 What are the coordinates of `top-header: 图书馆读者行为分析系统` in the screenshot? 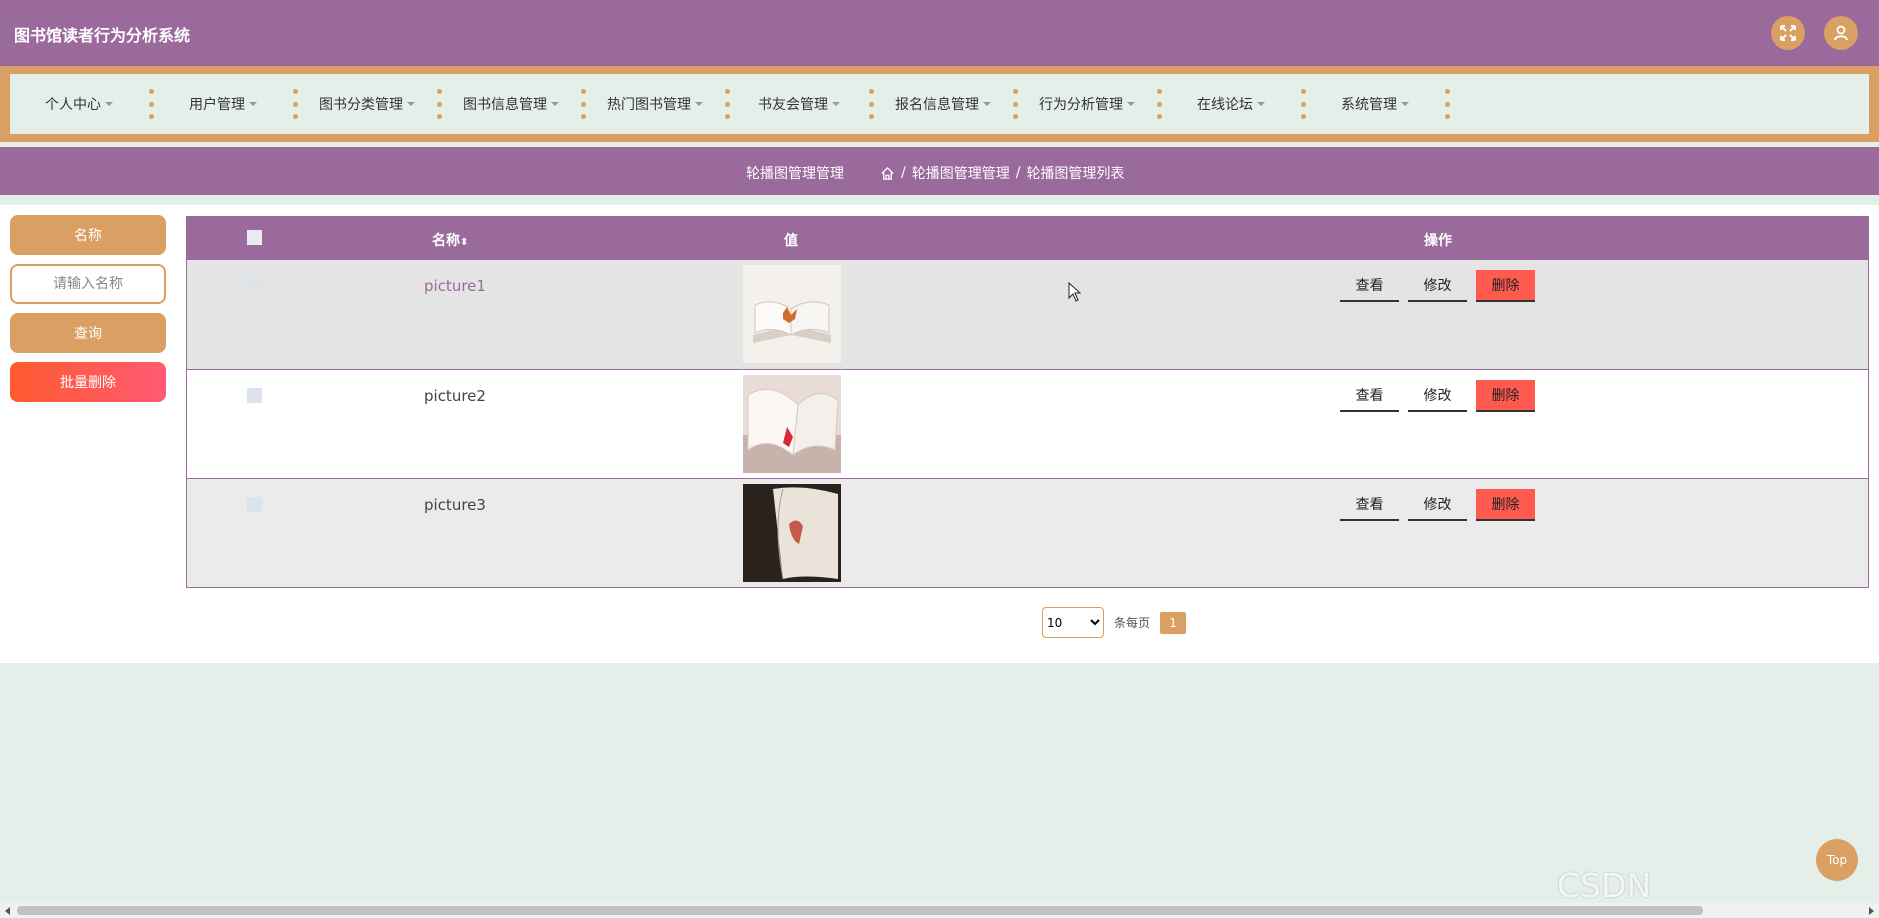 It's located at (939, 33).